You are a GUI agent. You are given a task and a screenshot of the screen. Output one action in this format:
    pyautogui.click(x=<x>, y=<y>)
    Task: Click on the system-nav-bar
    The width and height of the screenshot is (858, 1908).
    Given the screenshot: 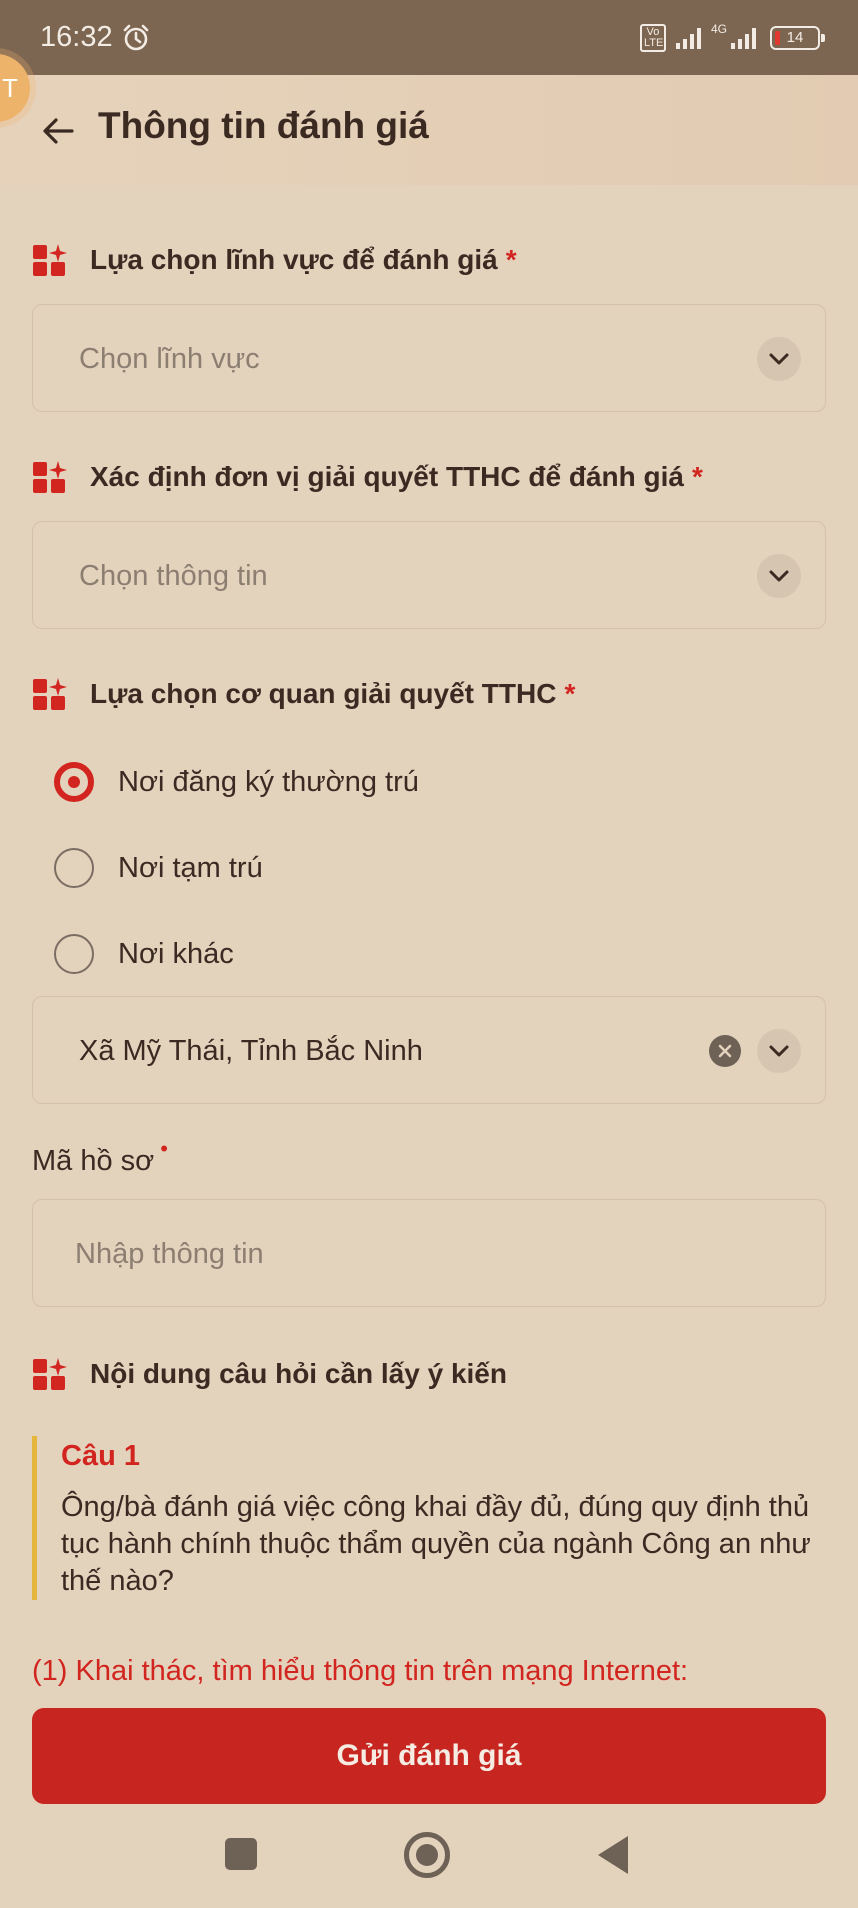 What is the action you would take?
    pyautogui.click(x=429, y=1859)
    